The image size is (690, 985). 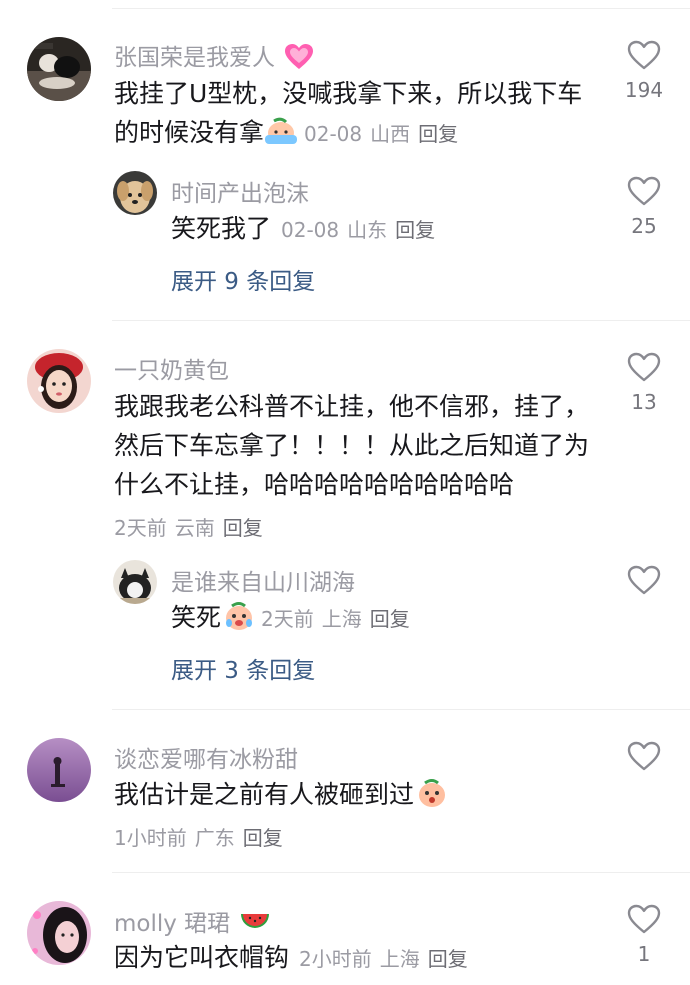 I want to click on comment-meta: 2天前 上海 回复, so click(x=335, y=619).